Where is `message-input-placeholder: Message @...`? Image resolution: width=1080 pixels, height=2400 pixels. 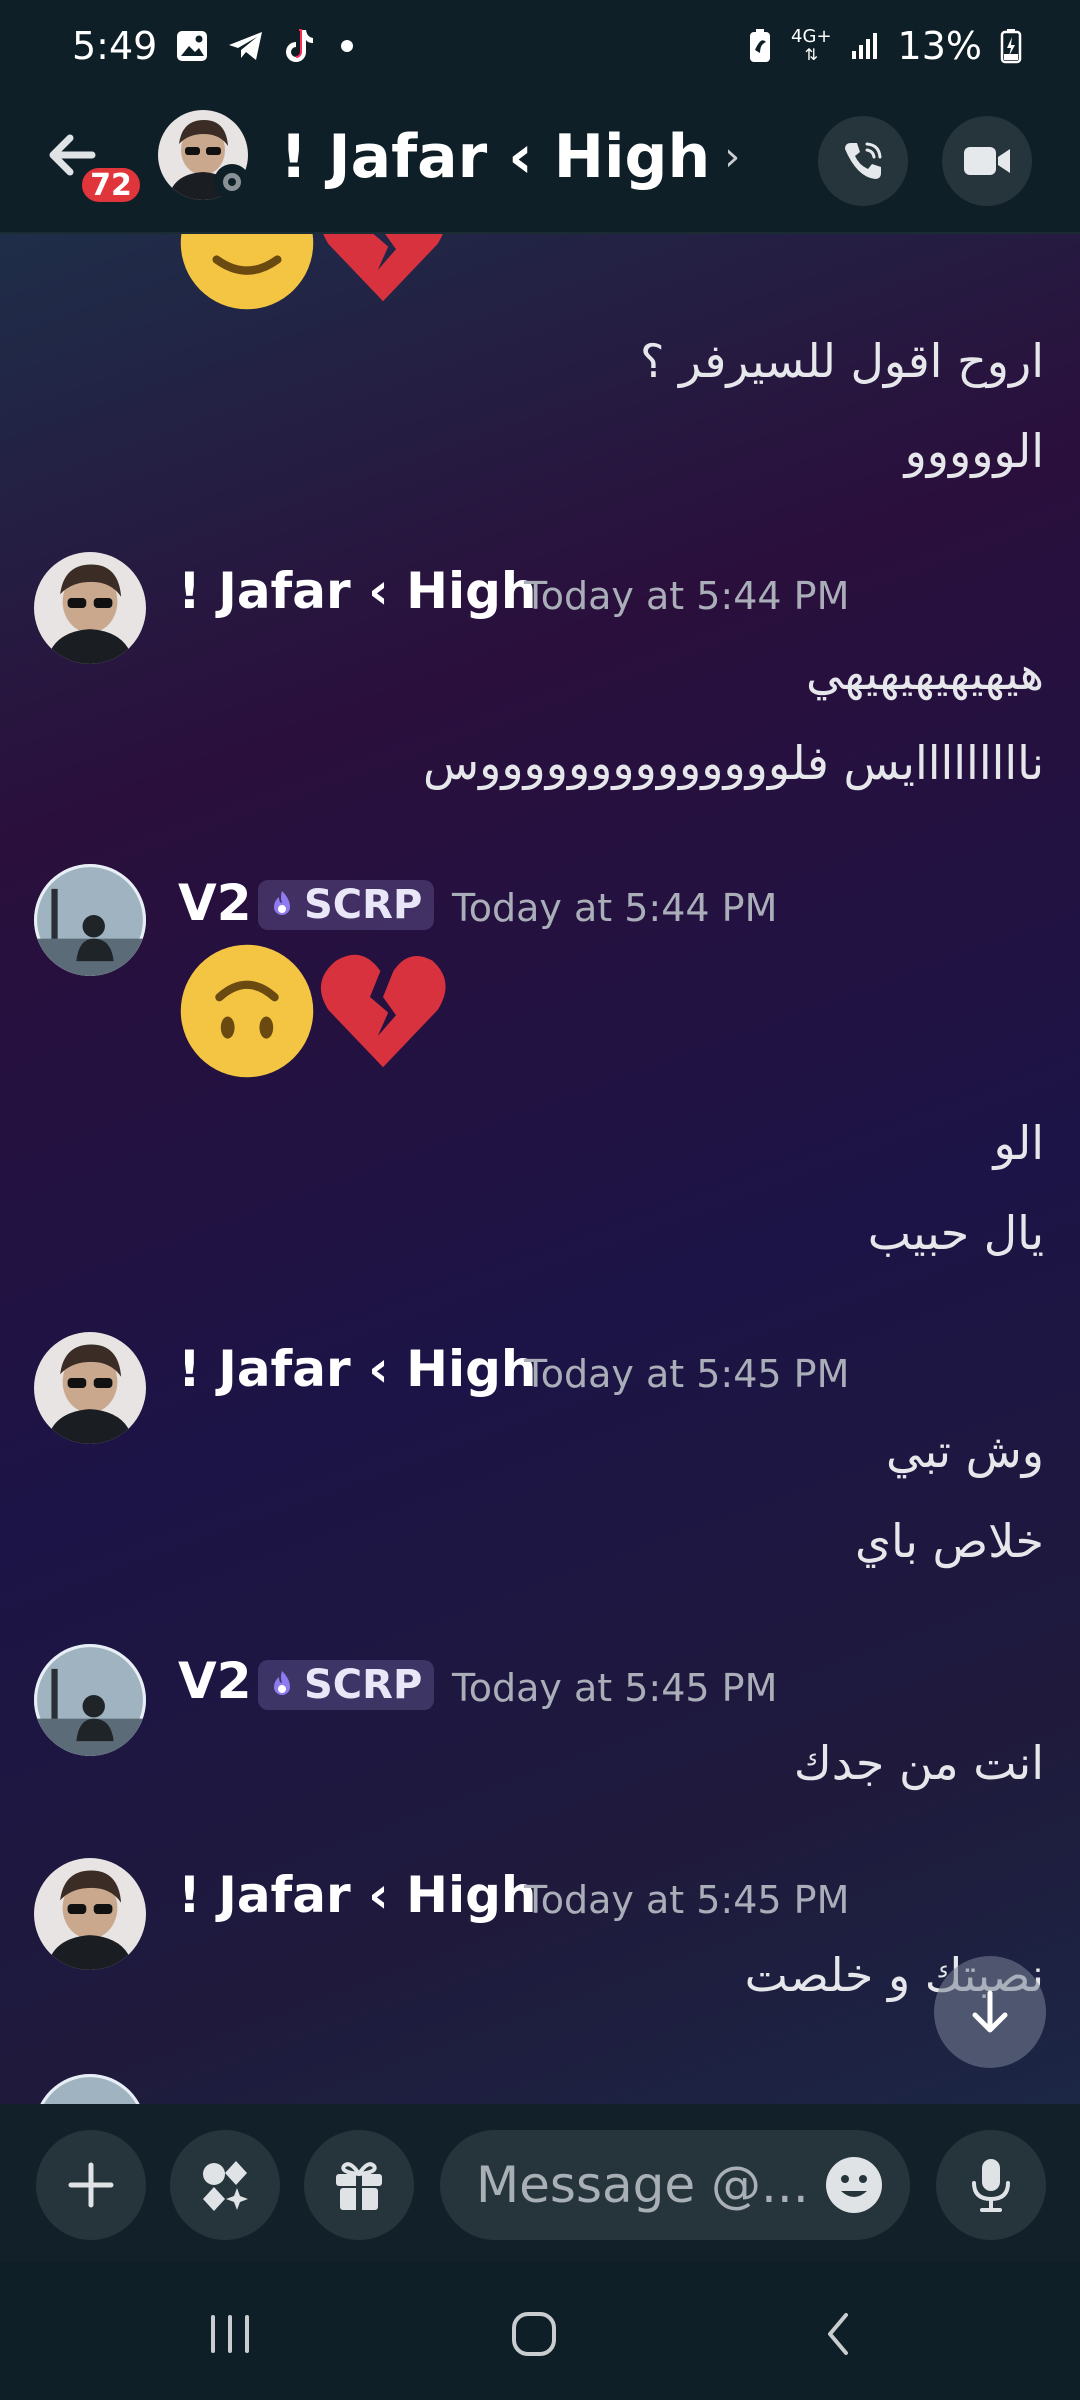
message-input-placeholder: Message @... is located at coordinates (642, 2185).